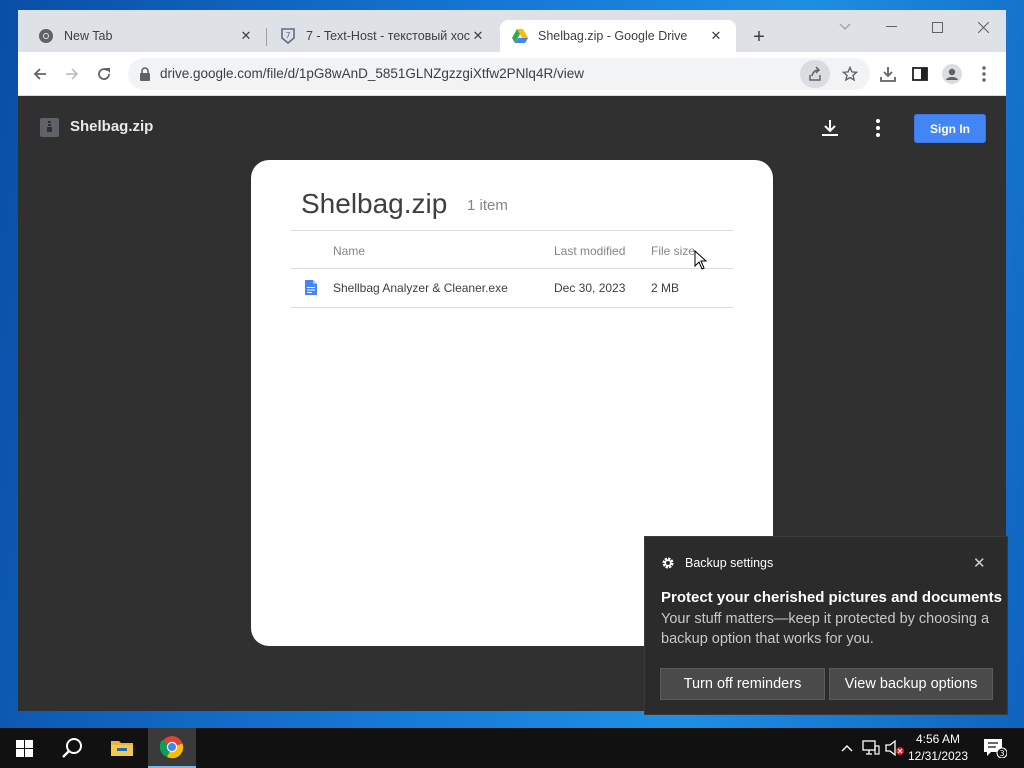  Describe the element at coordinates (979, 563) in the screenshot. I see `close-icon: ✕` at that location.